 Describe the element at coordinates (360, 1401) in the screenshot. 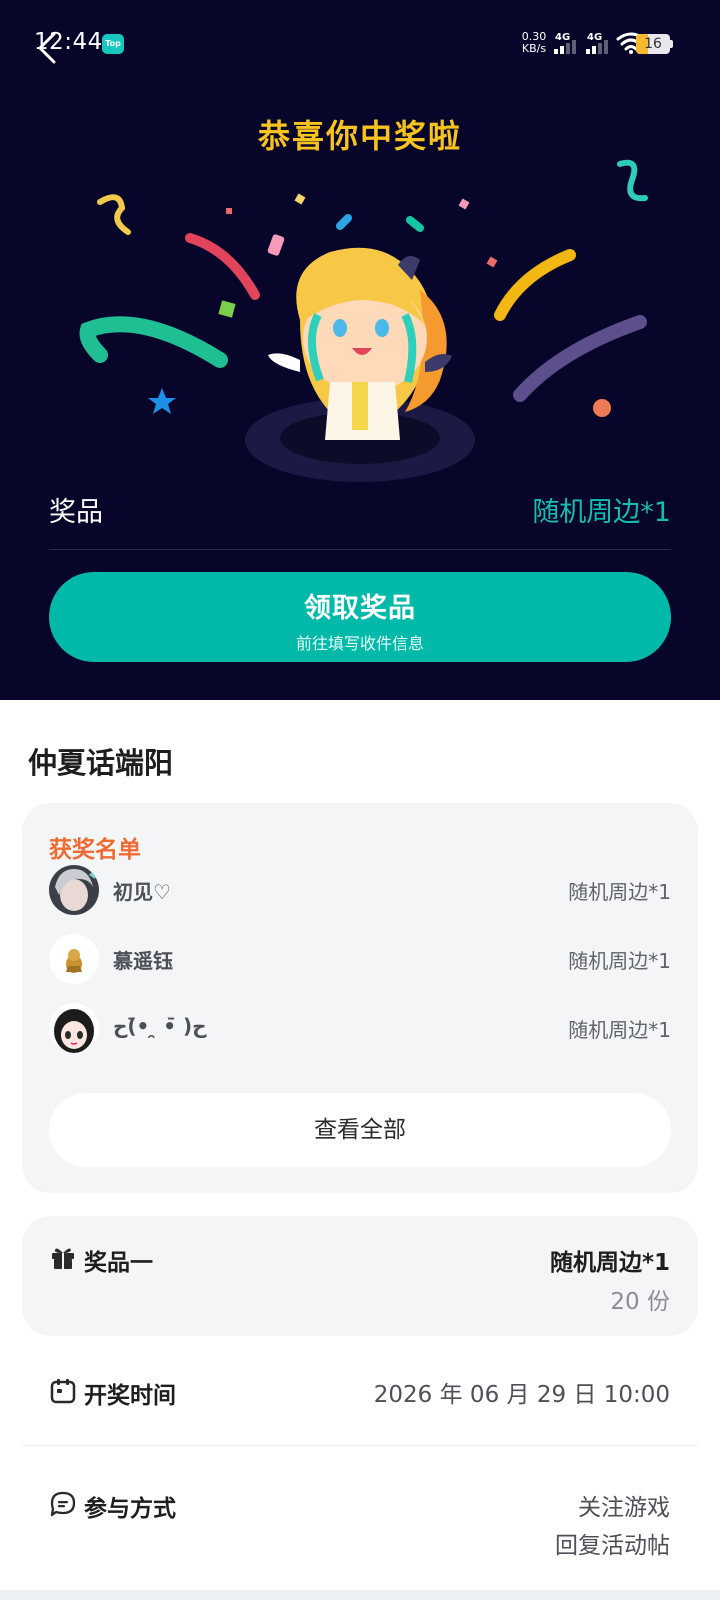

I see `draw-time-row: 开奖时间 2026 年 06 月 29 日 10:00` at that location.